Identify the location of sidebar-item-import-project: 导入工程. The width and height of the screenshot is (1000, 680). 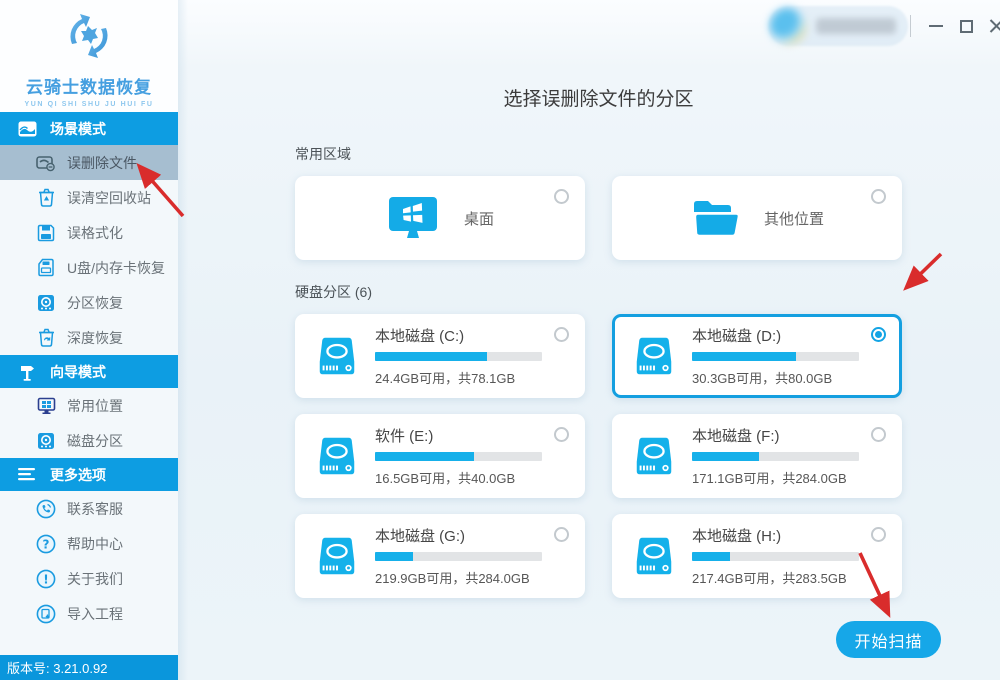
(89, 613).